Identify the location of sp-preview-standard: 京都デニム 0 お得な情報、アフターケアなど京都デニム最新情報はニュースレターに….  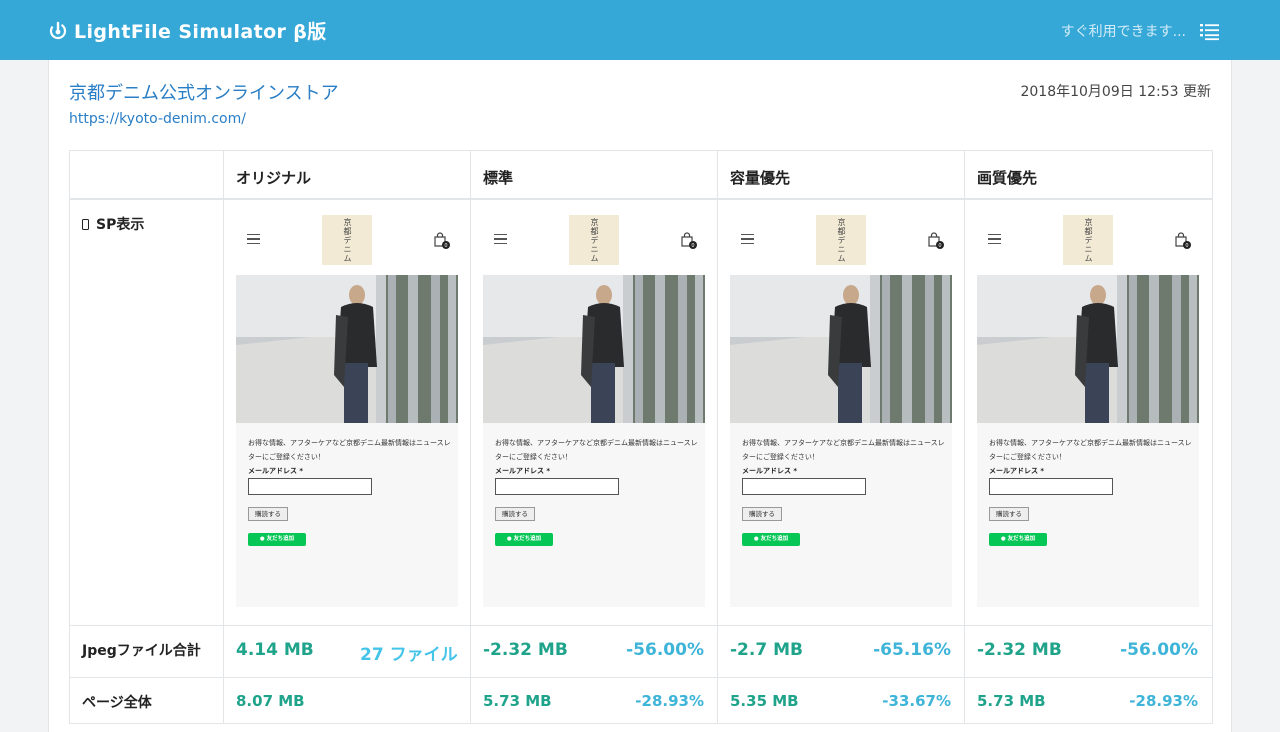
(594, 411).